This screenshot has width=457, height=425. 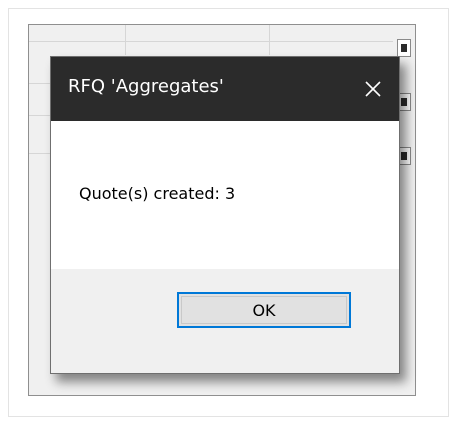 What do you see at coordinates (225, 89) in the screenshot?
I see `dialog-titlebar: RFQ 'Aggregates'` at bounding box center [225, 89].